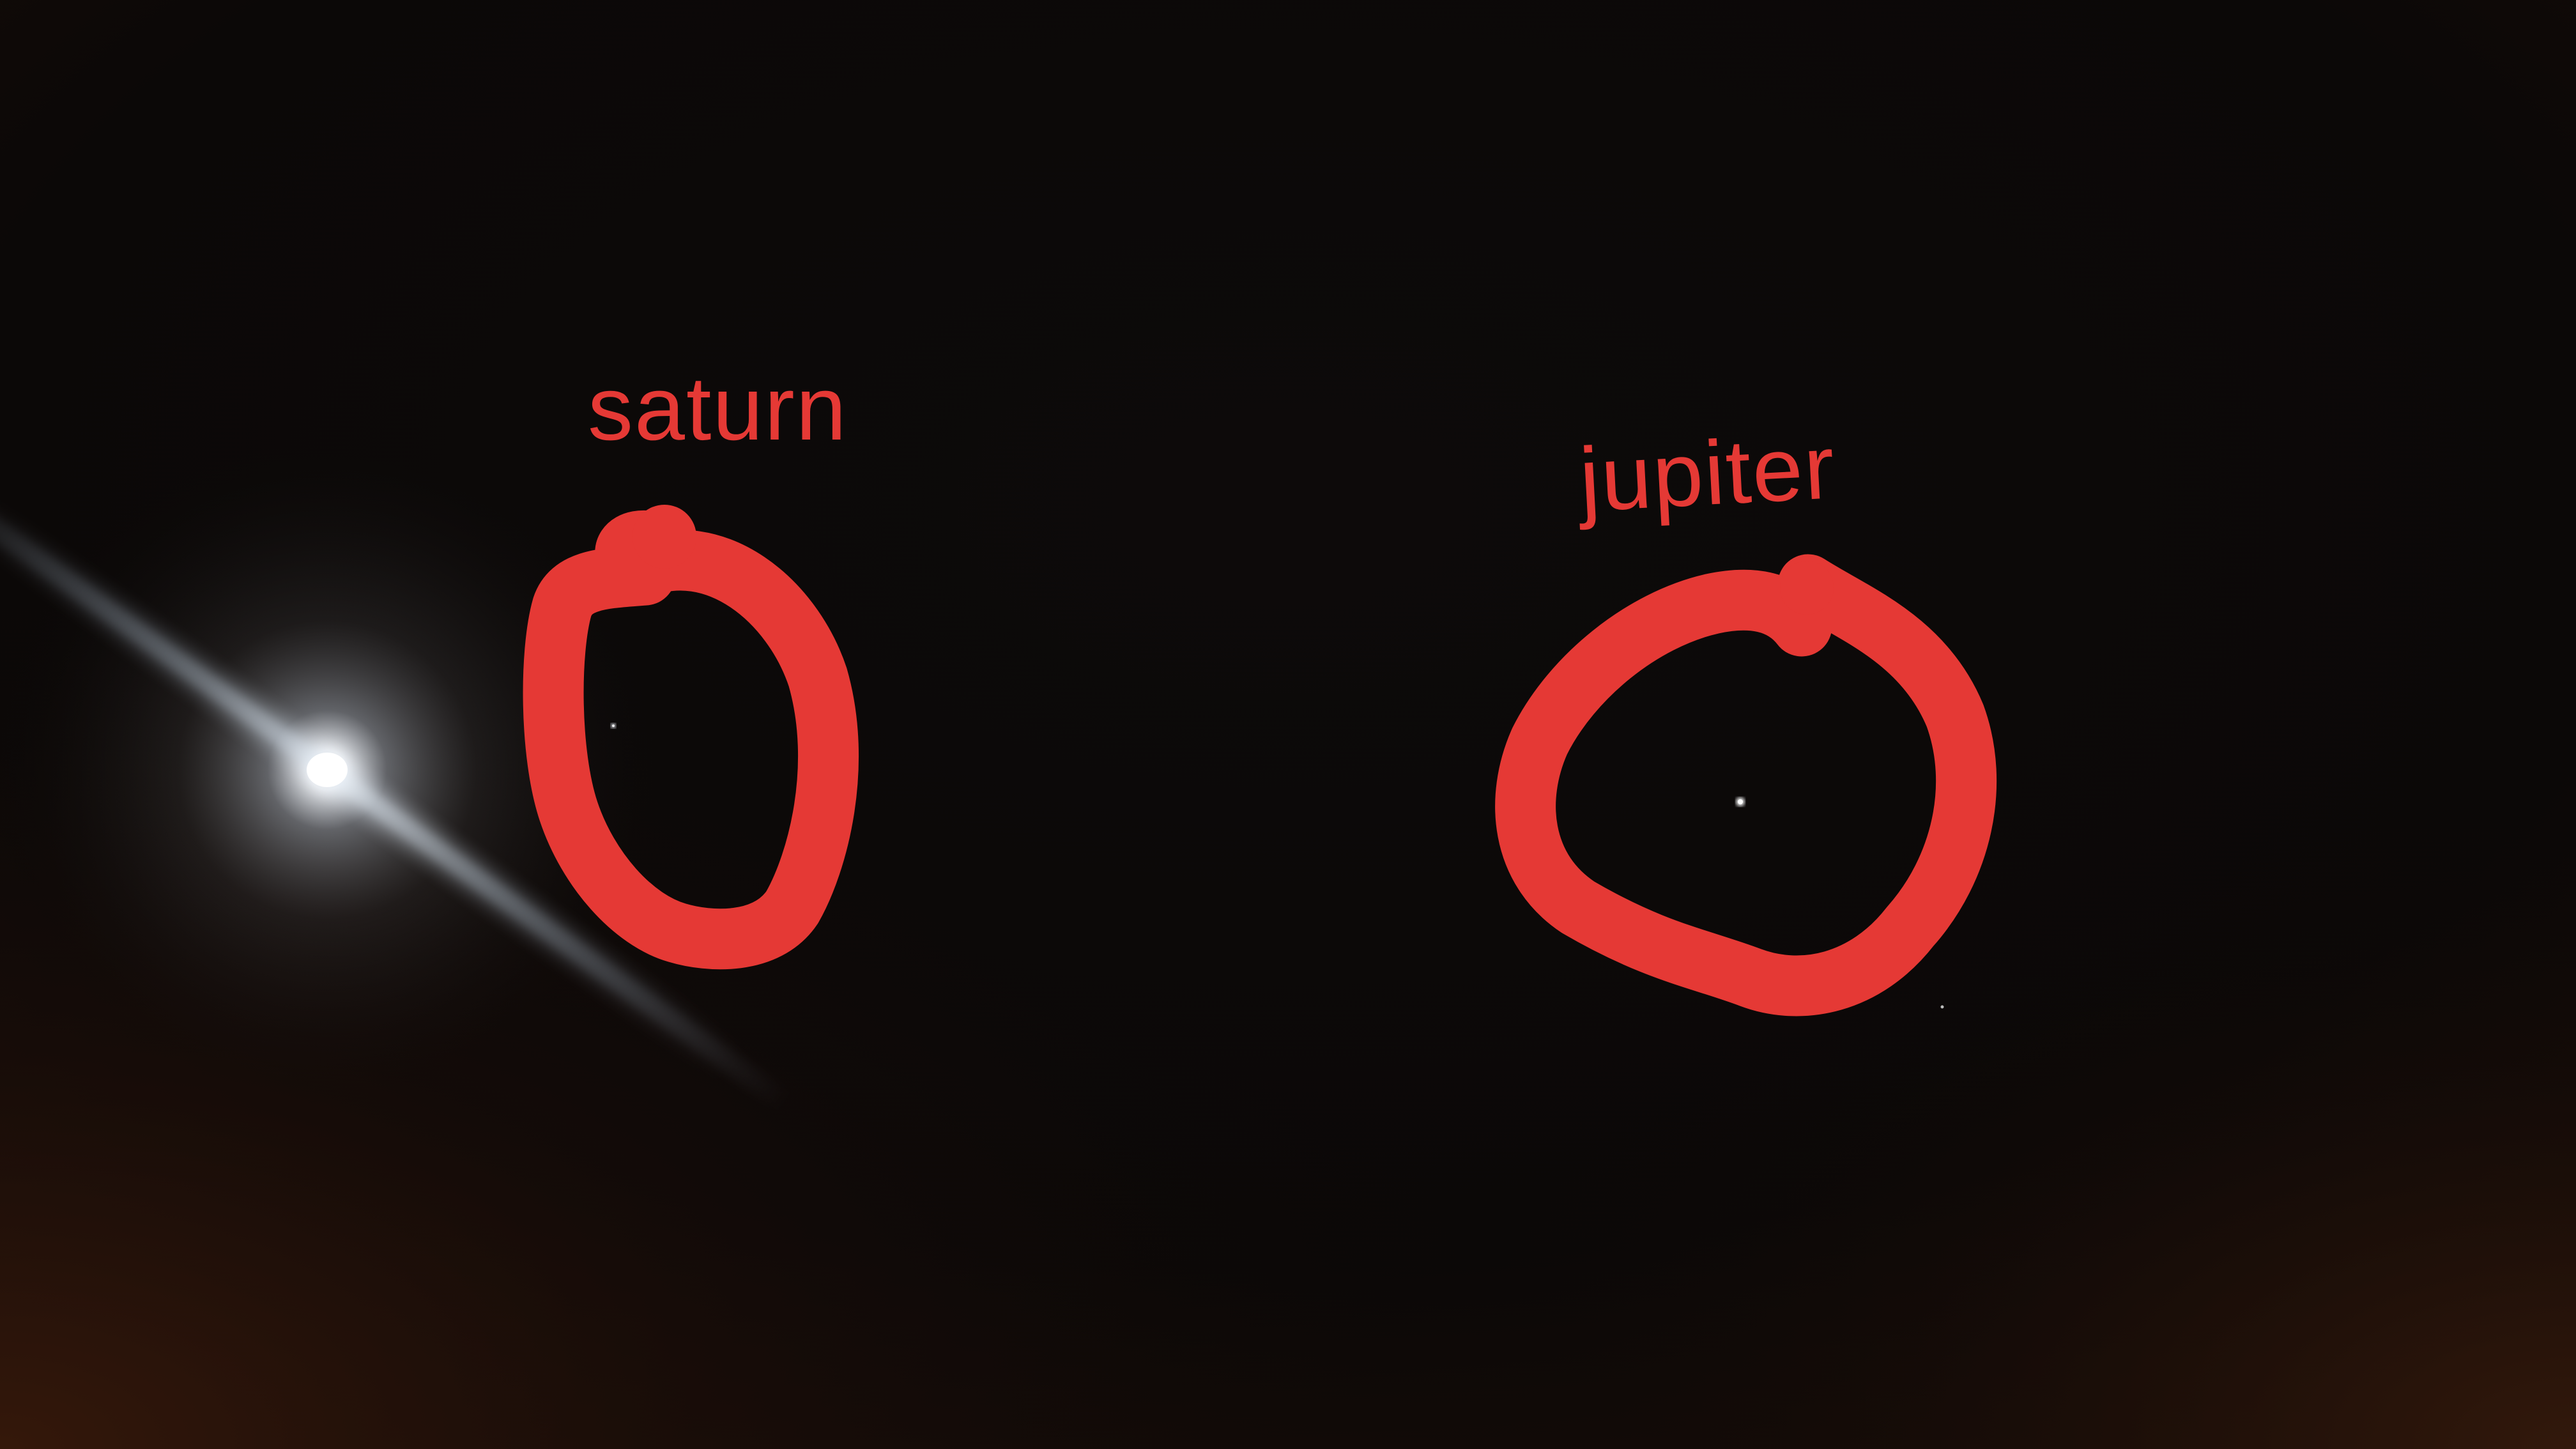 This screenshot has height=1449, width=2576. What do you see at coordinates (327, 770) in the screenshot?
I see `moon-disc` at bounding box center [327, 770].